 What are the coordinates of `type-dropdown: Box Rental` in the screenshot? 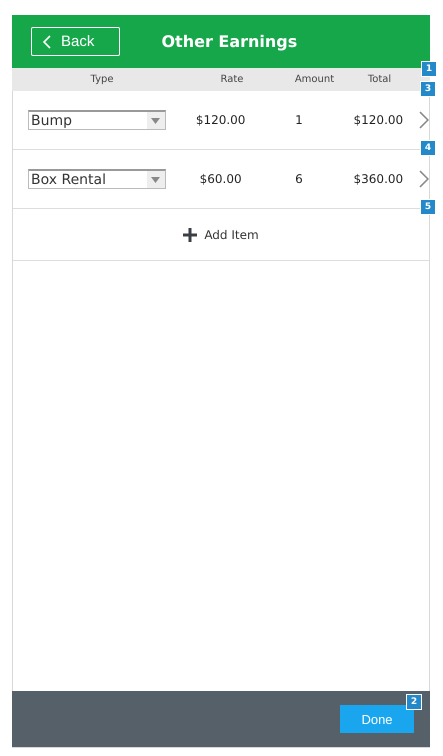 It's located at (97, 179).